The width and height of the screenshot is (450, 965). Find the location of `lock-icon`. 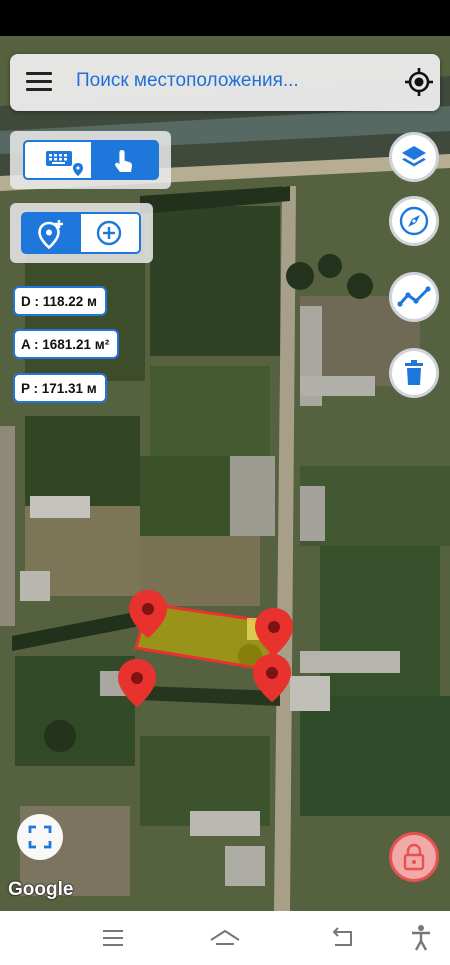

lock-icon is located at coordinates (414, 857).